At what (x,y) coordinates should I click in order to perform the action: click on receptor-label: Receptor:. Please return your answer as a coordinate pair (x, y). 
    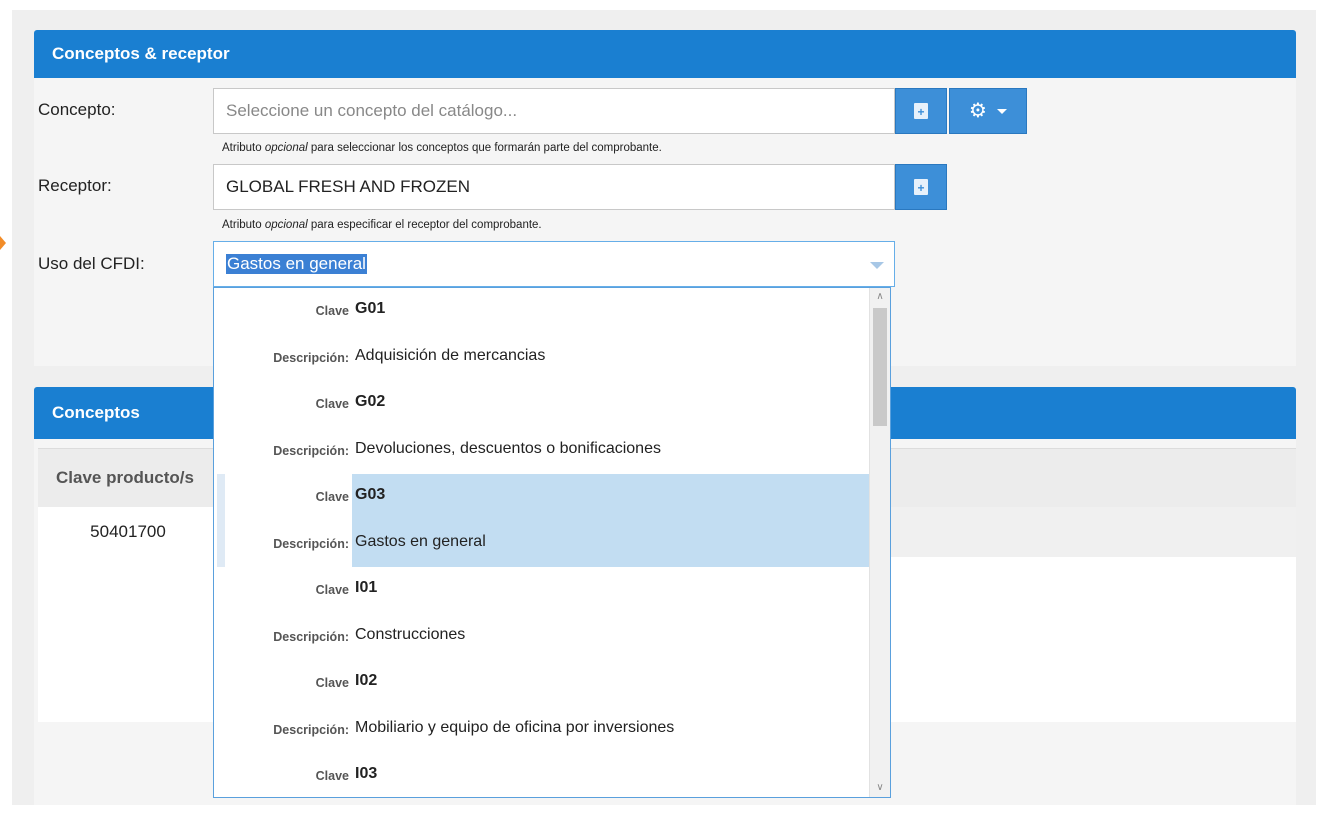
    Looking at the image, I should click on (75, 185).